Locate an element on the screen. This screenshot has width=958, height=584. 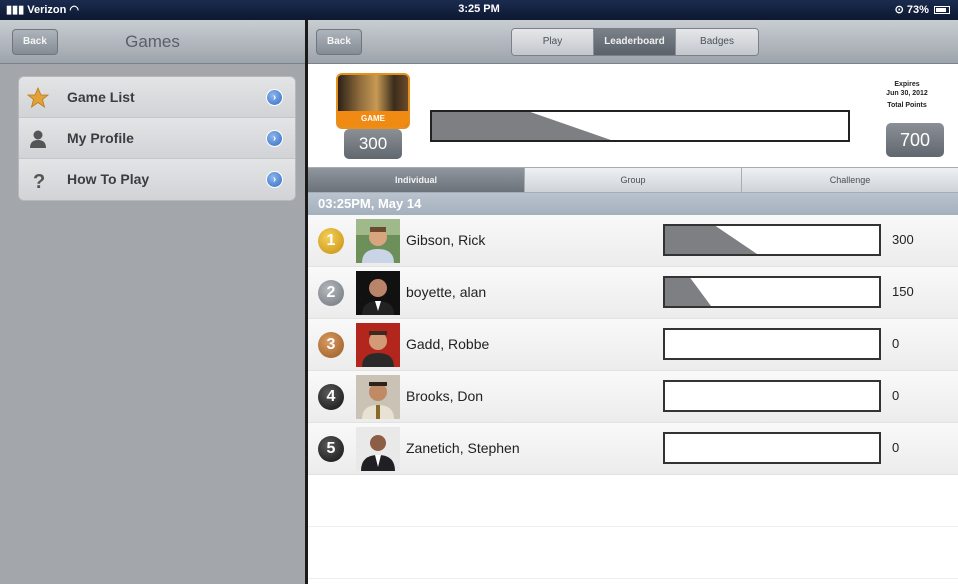
leaderboard-tabs: Individual Group Challenge is located at coordinates (633, 180).